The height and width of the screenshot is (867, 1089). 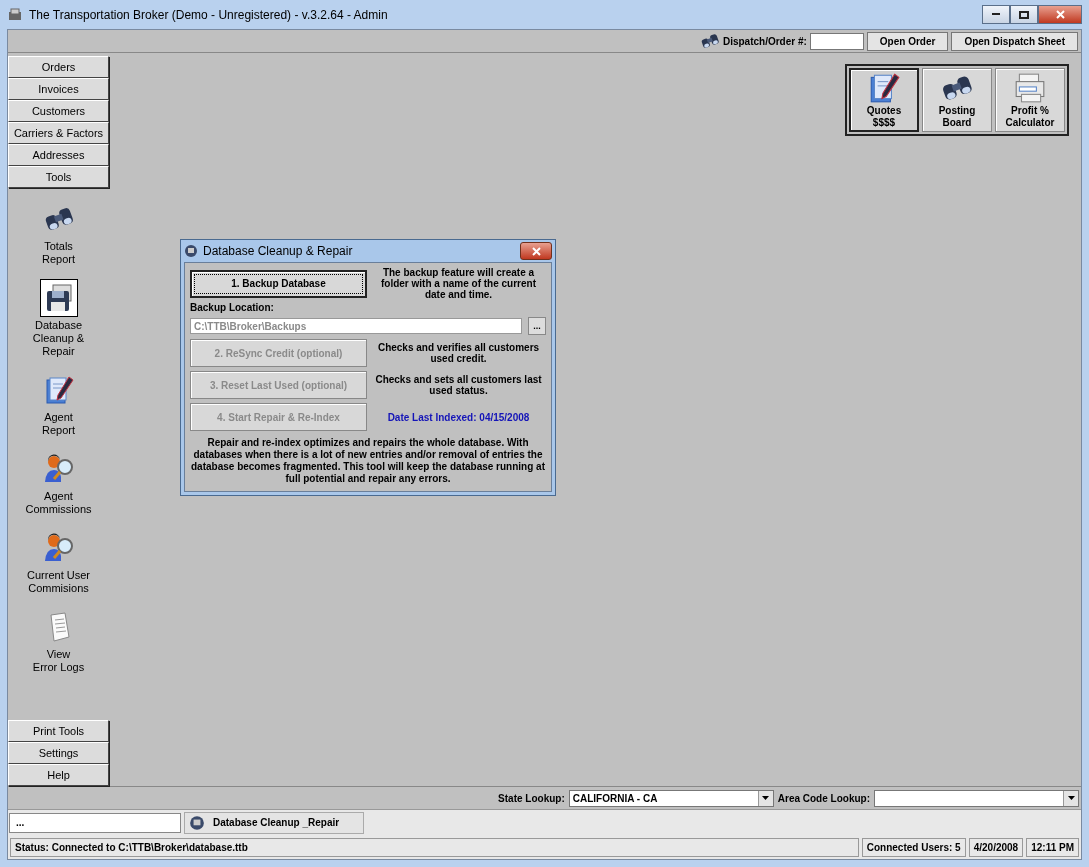 I want to click on minimize-icon, so click(x=996, y=14).